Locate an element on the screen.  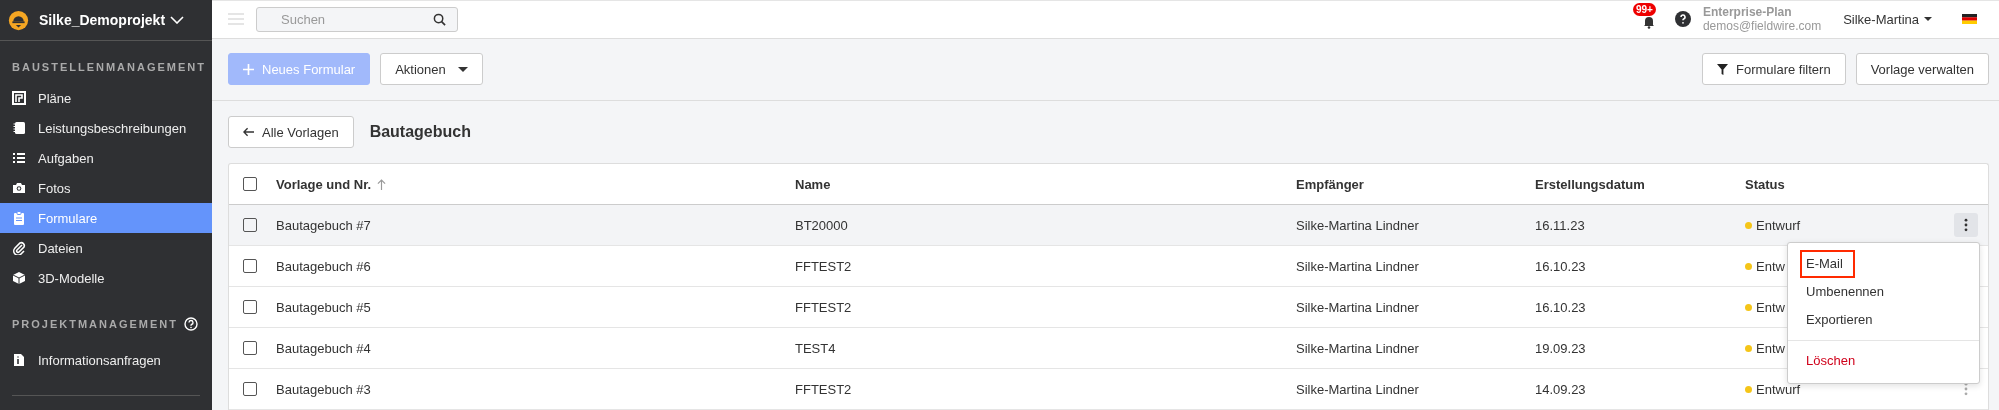
section-heading: PROJEKTMANAGEMENT is located at coordinates (95, 324).